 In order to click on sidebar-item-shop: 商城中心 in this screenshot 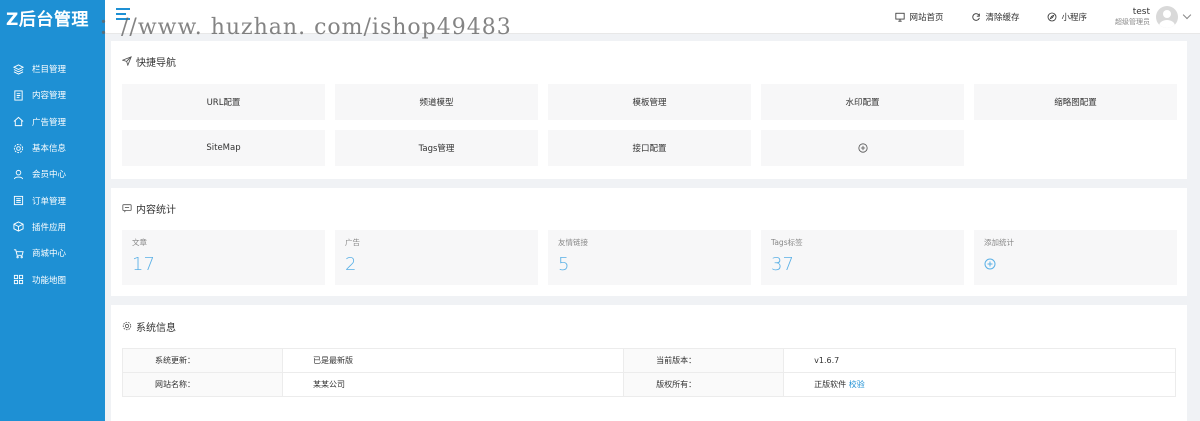, I will do `click(52, 253)`.